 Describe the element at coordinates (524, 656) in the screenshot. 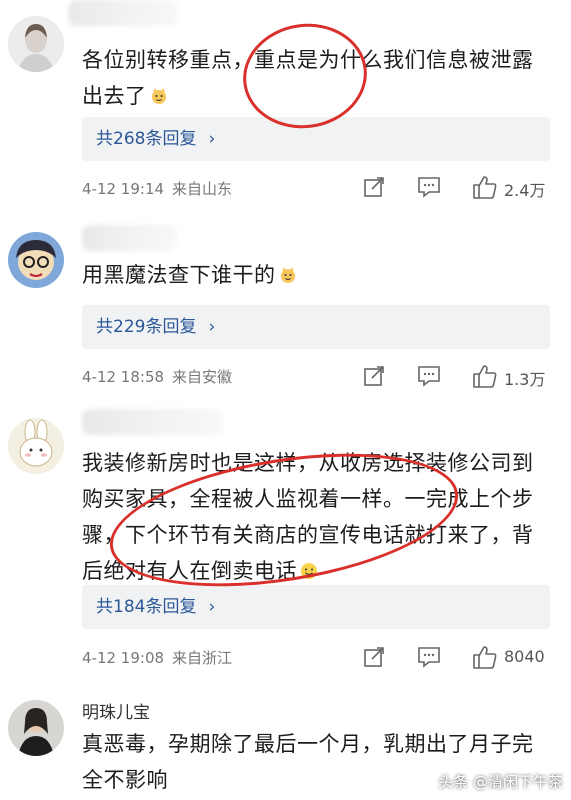

I see `like-count: 8040` at that location.